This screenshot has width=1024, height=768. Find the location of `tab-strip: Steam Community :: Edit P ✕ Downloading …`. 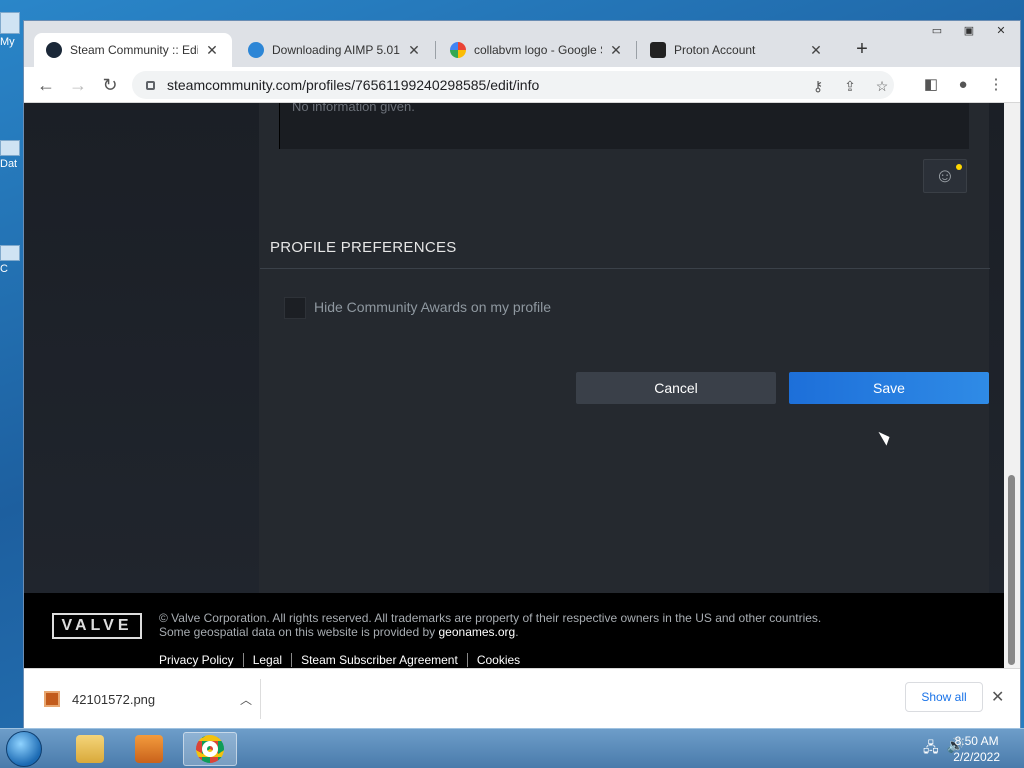

tab-strip: Steam Community :: Edit P ✕ Downloading … is located at coordinates (522, 44).